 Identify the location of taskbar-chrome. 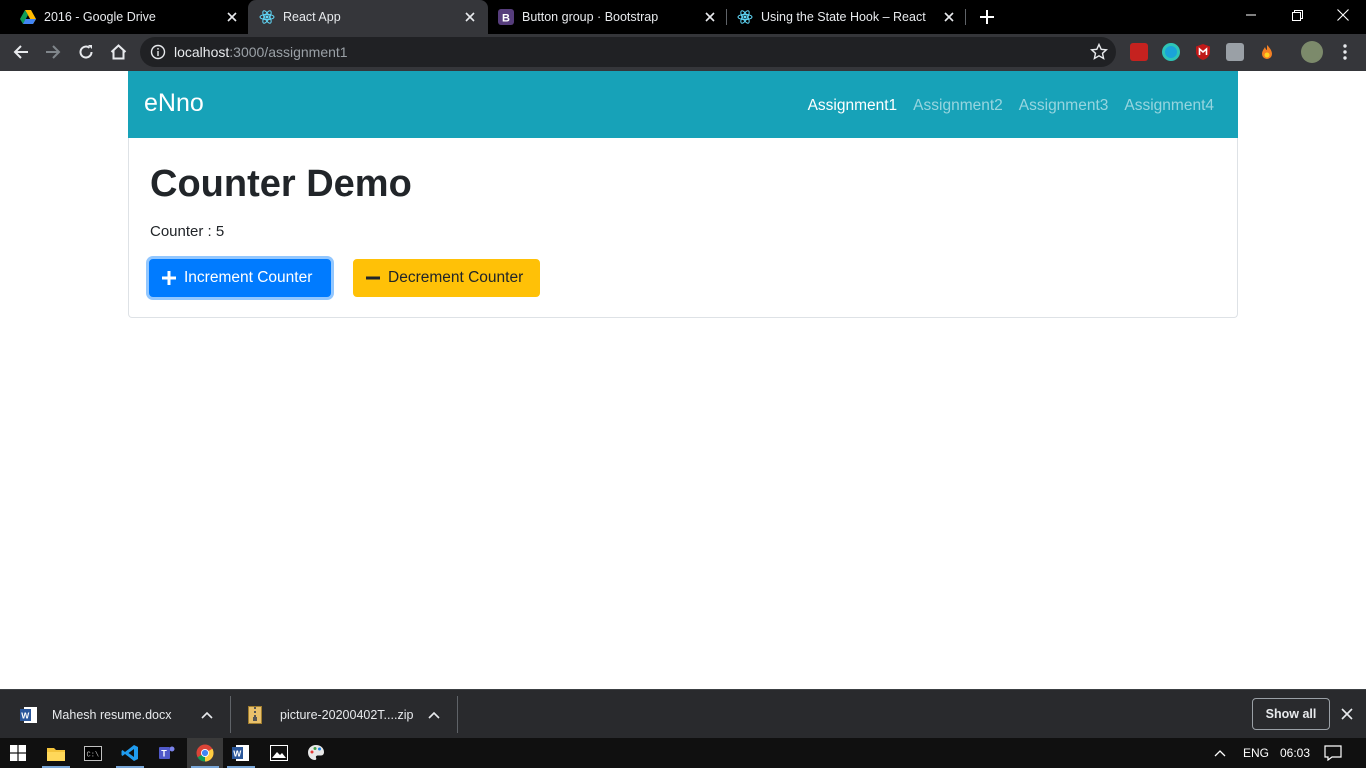
(205, 753).